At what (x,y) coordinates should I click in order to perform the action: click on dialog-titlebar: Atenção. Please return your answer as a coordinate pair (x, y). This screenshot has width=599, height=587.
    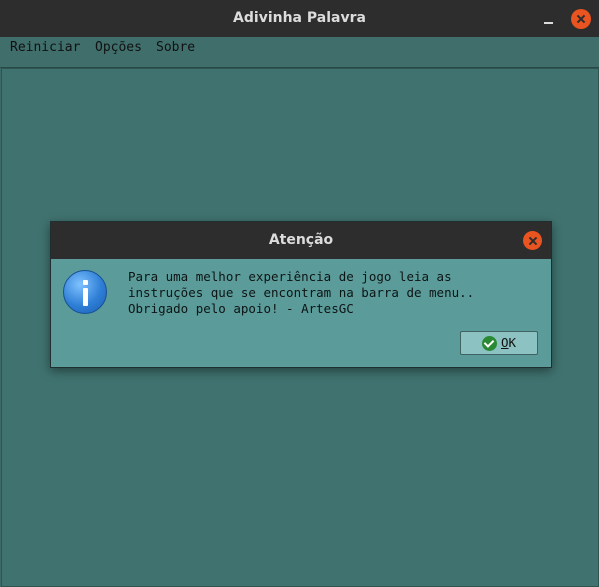
    Looking at the image, I should click on (301, 240).